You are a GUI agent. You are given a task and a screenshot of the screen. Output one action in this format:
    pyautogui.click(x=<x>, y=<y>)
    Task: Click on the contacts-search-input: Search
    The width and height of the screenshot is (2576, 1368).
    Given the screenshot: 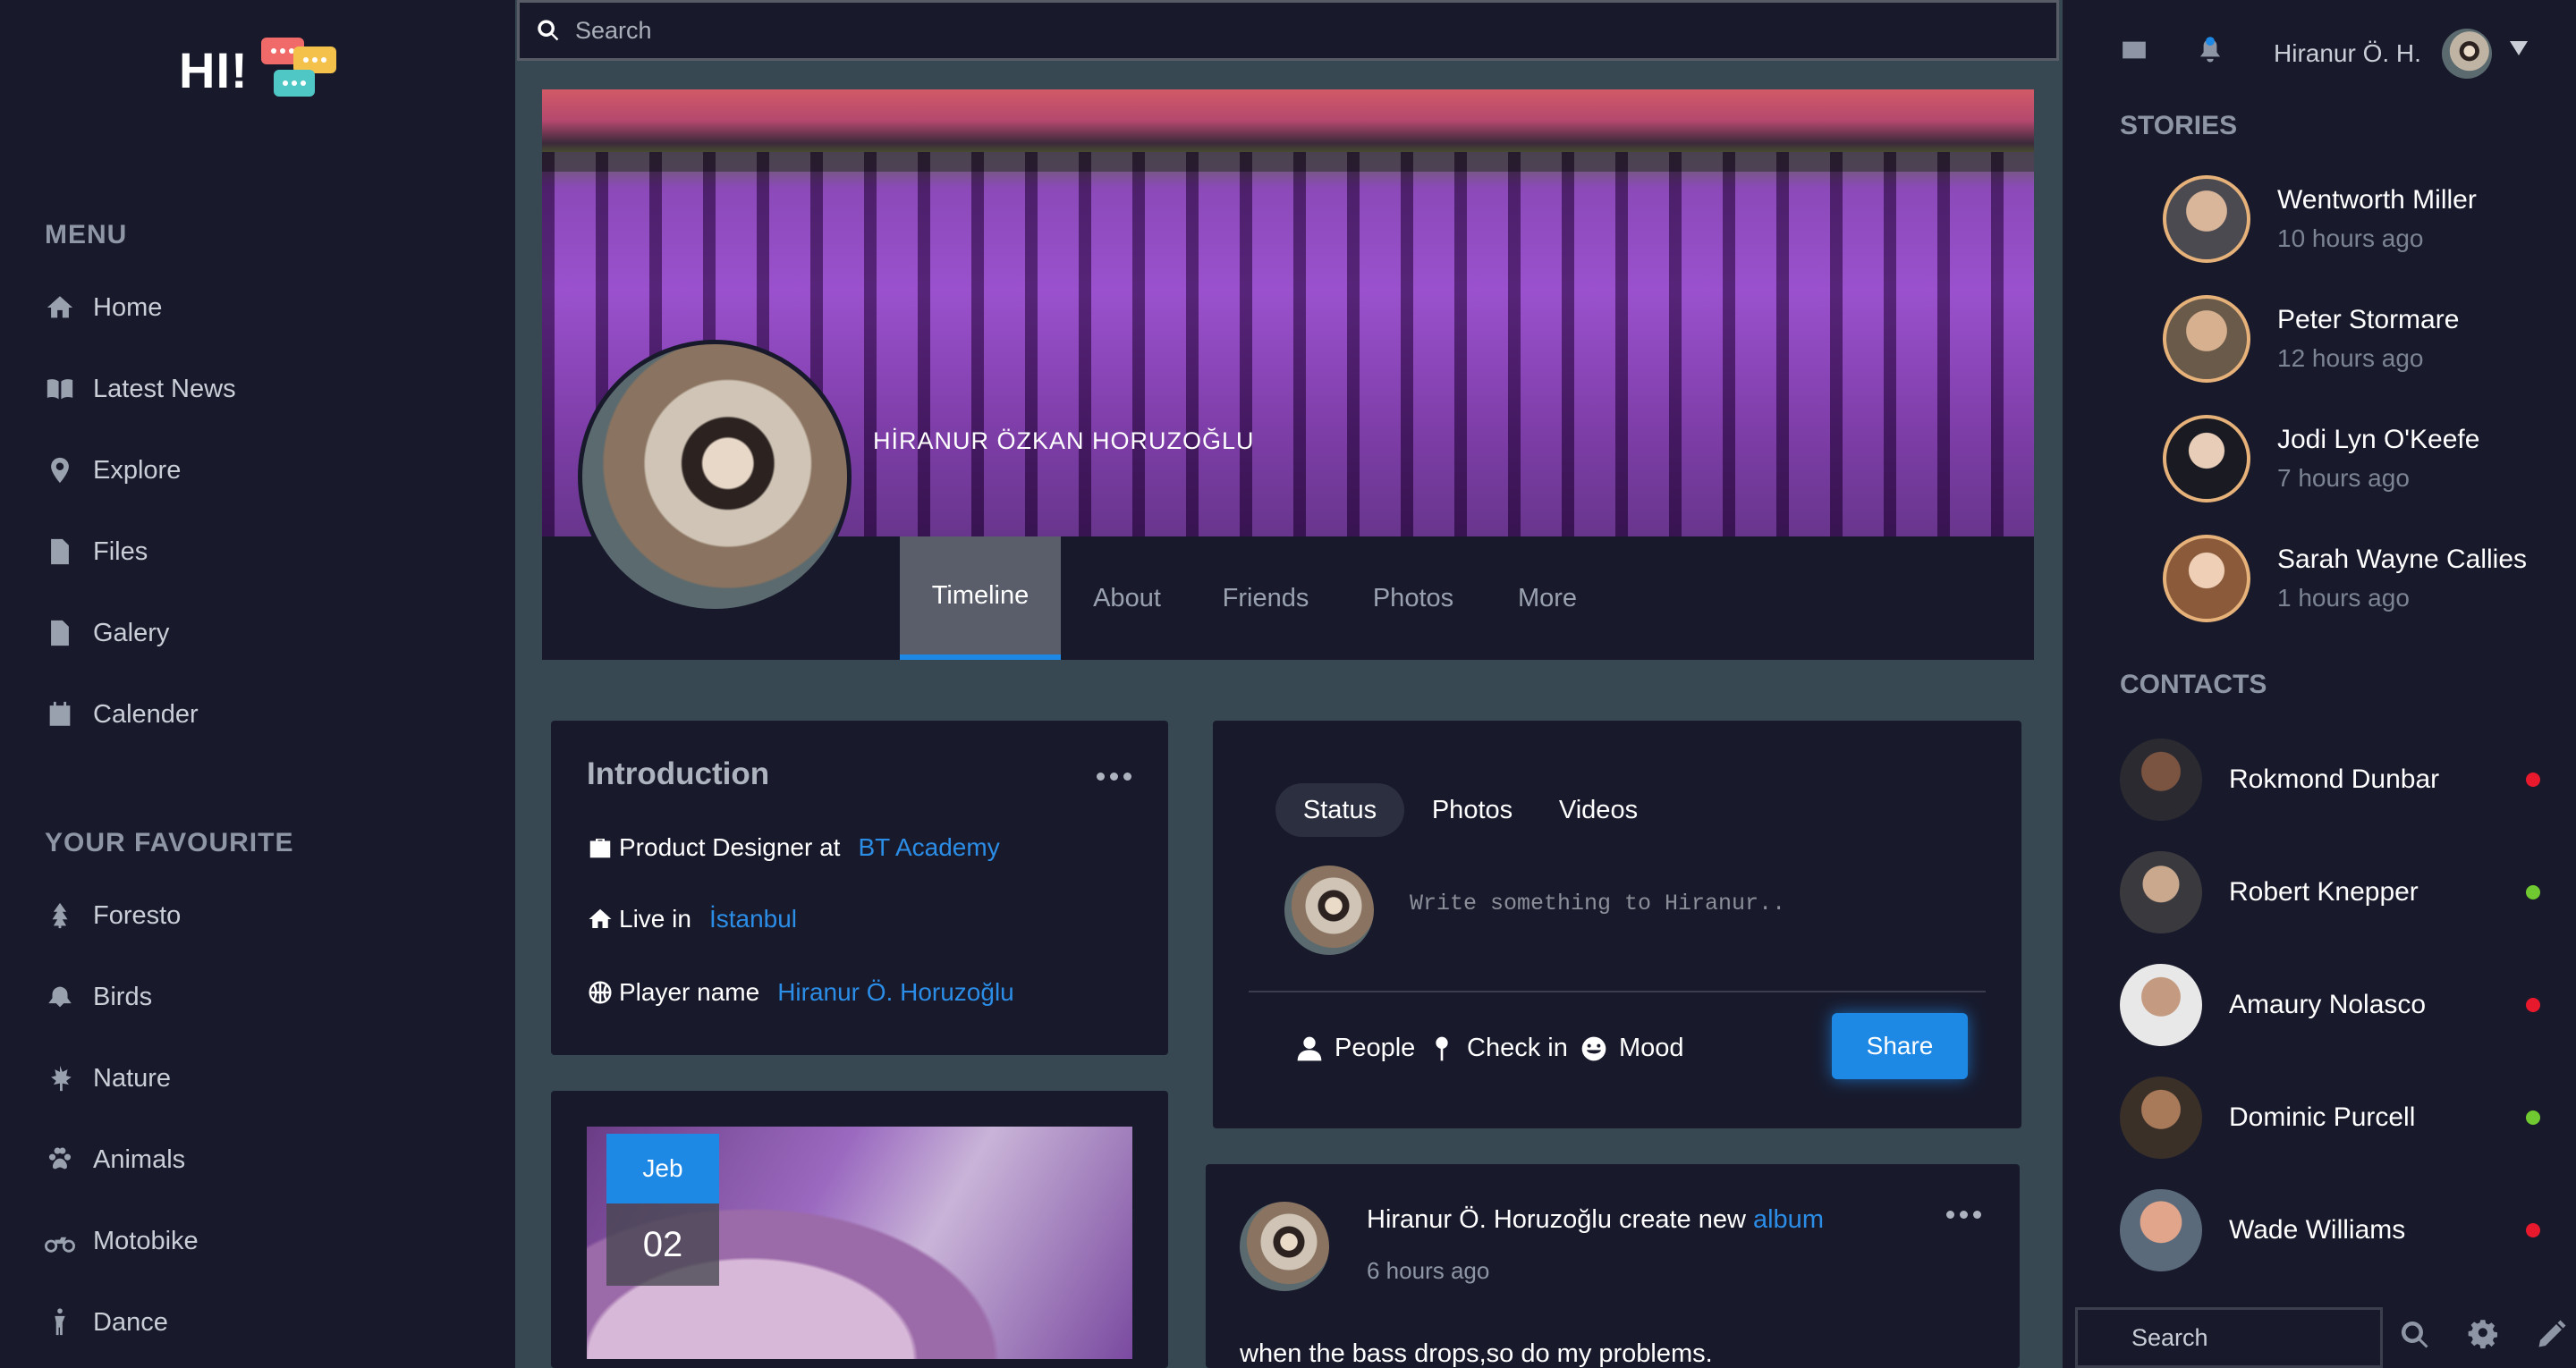 What is the action you would take?
    pyautogui.click(x=2229, y=1337)
    